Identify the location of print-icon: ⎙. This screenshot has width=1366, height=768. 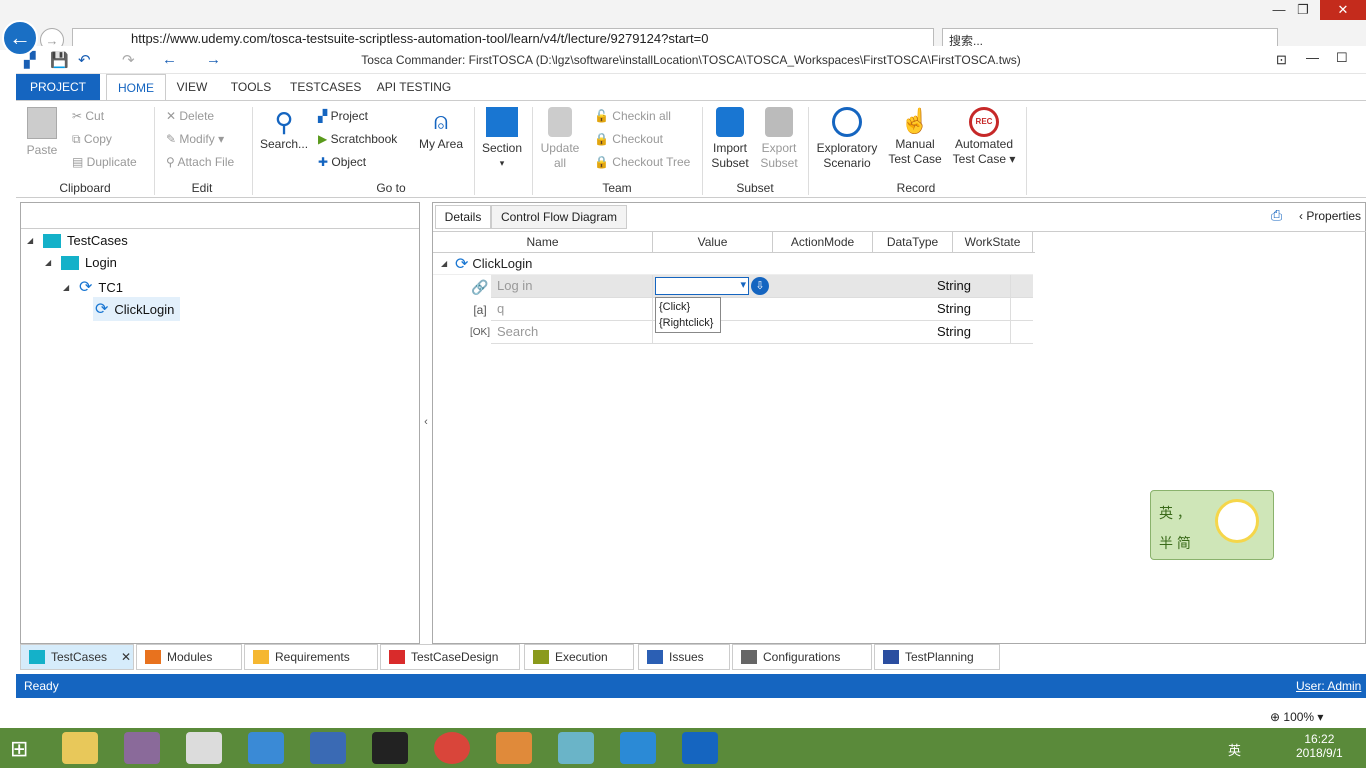
(1276, 215).